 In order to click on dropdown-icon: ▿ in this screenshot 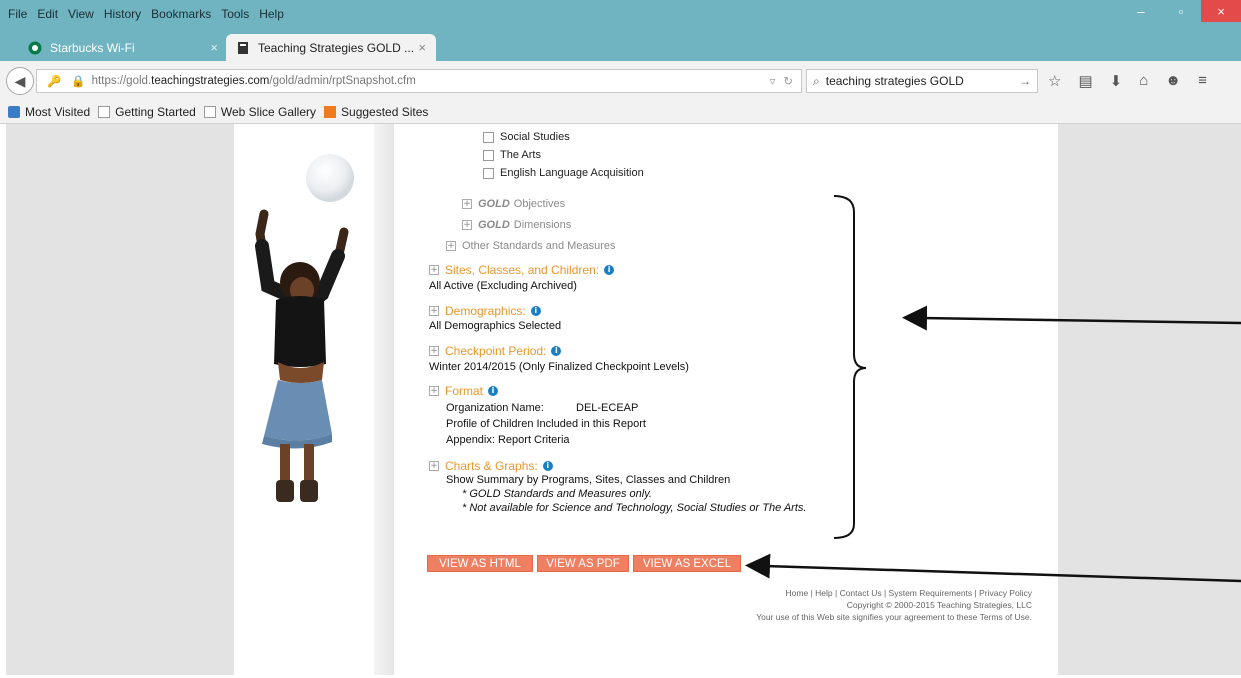, I will do `click(773, 81)`.